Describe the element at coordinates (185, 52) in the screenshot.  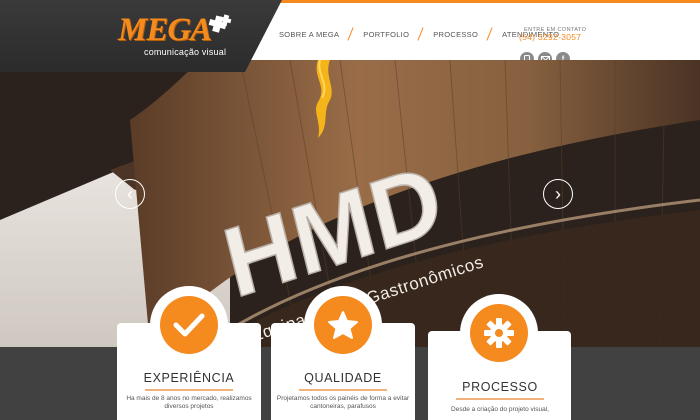
I see `logo-tagline: comunicação visual` at that location.